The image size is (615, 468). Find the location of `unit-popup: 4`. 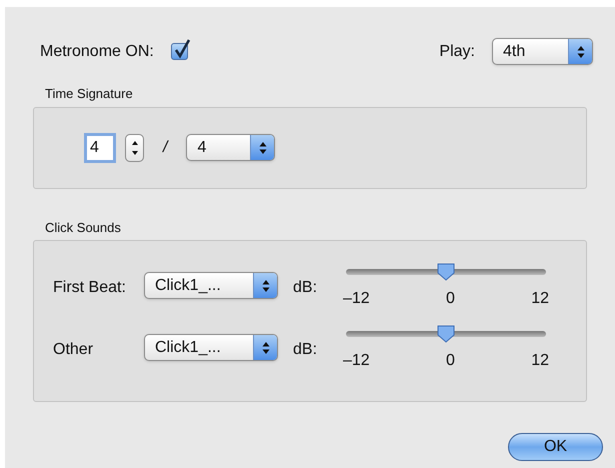

unit-popup: 4 is located at coordinates (231, 147).